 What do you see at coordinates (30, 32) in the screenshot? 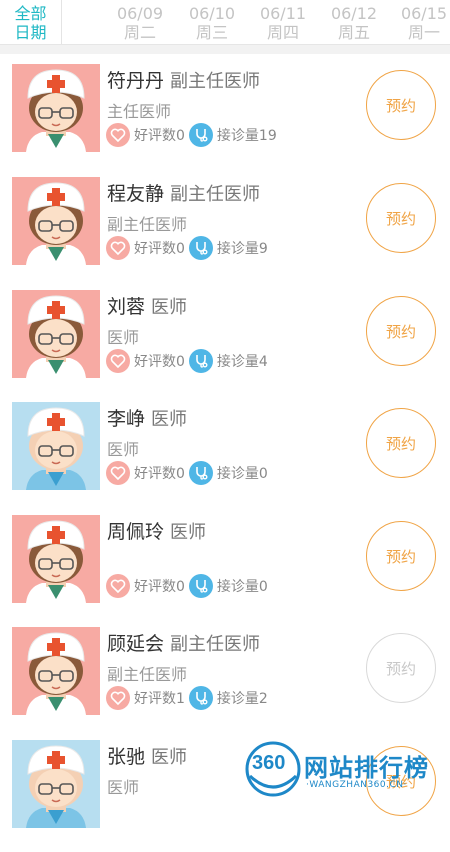
I see `all-dates-label-line2: 日期` at bounding box center [30, 32].